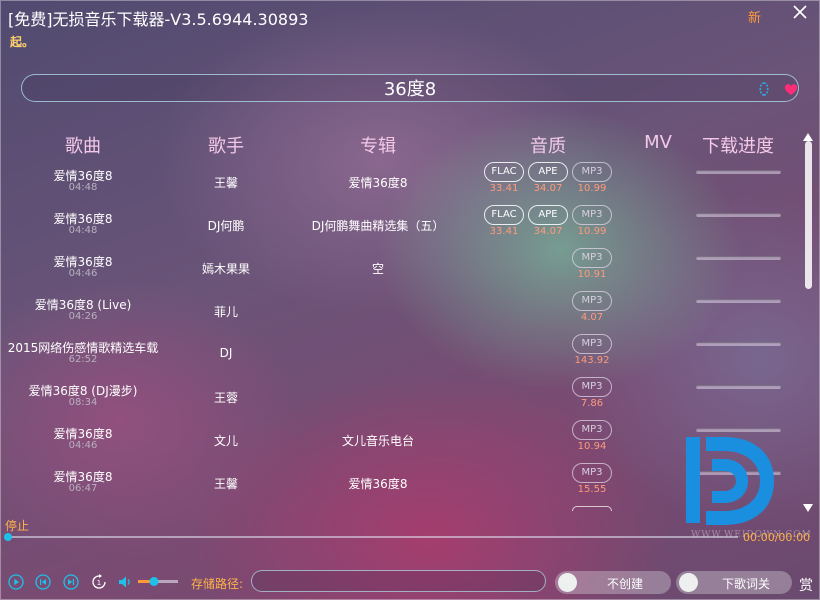 Image resolution: width=820 pixels, height=600 pixels. Describe the element at coordinates (83, 230) in the screenshot. I see `song-duration: 04:48` at that location.